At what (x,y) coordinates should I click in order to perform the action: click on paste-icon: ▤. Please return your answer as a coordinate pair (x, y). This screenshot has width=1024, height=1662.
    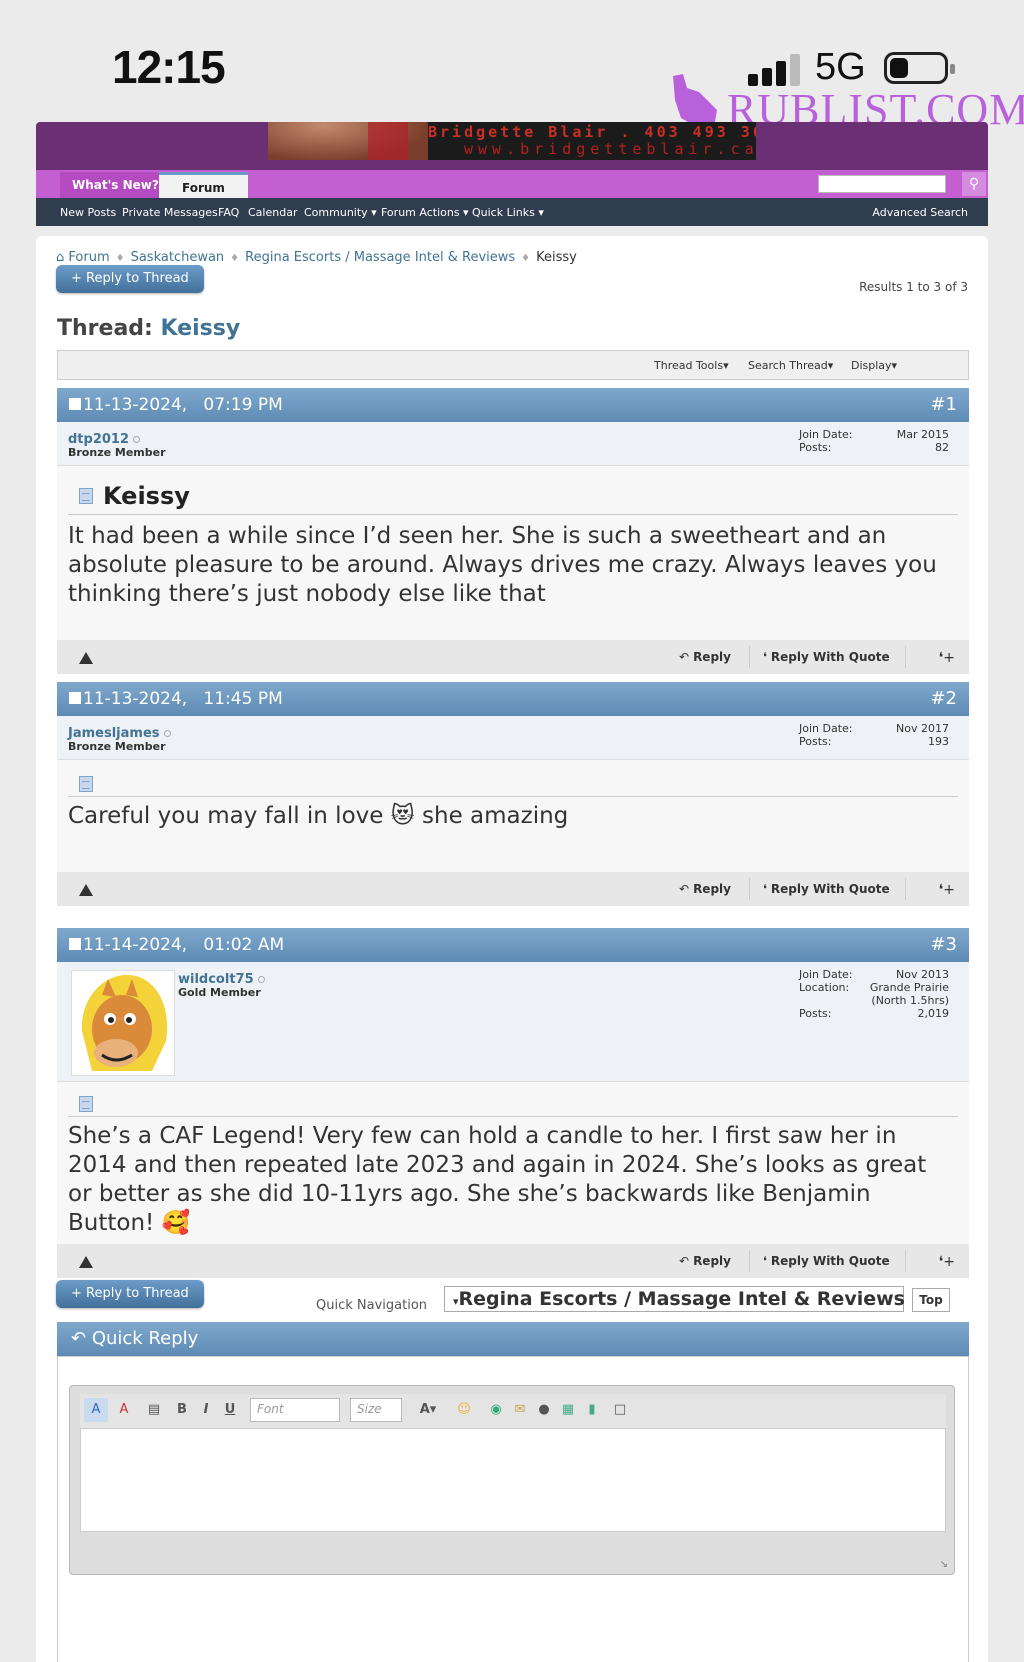
    Looking at the image, I should click on (154, 1410).